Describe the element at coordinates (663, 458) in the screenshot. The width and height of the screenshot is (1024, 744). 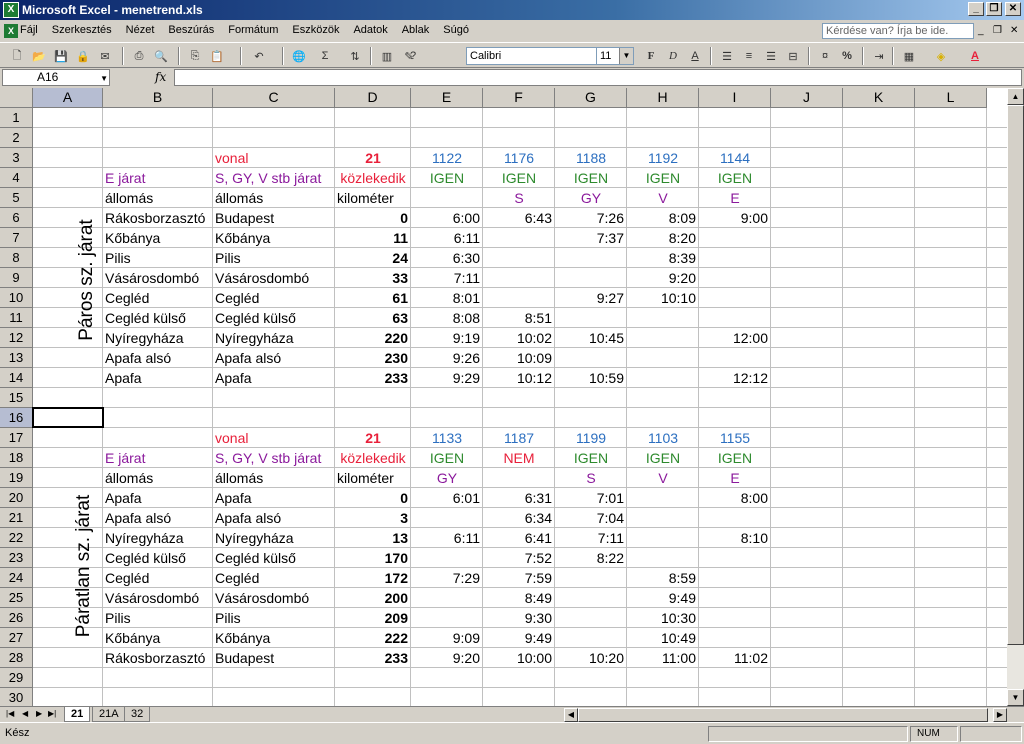
I see `cell-h18: IGEN` at that location.